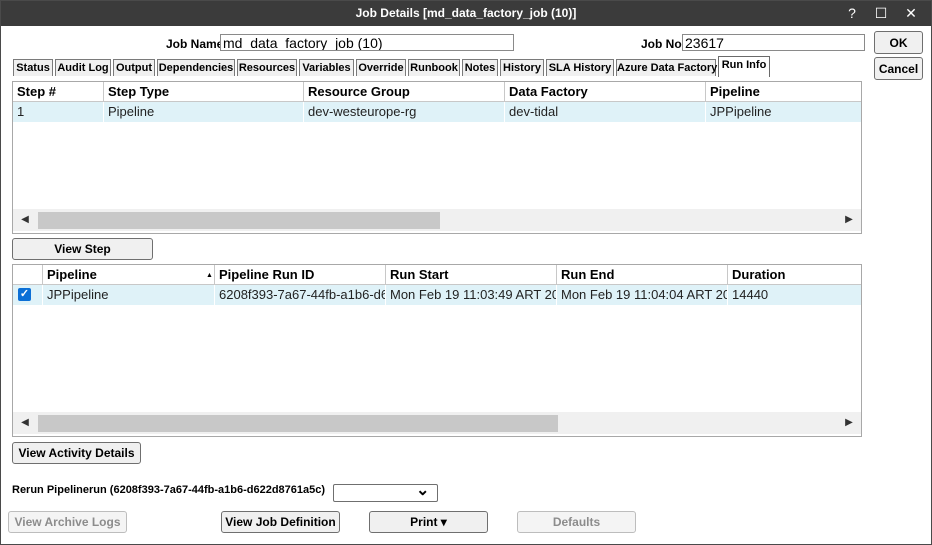 The image size is (932, 545). I want to click on tab-output: Output, so click(134, 67).